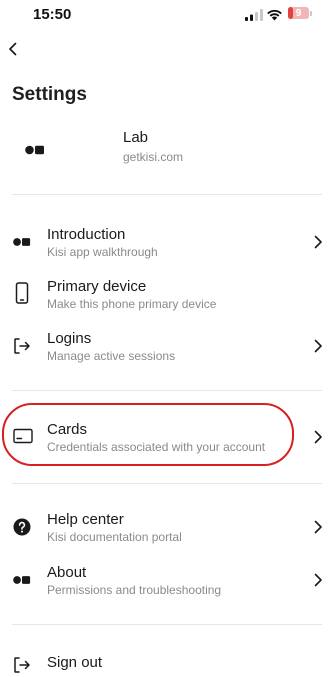 Image resolution: width=329 pixels, height=677 pixels. What do you see at coordinates (67, 572) in the screenshot?
I see `item-title: About` at bounding box center [67, 572].